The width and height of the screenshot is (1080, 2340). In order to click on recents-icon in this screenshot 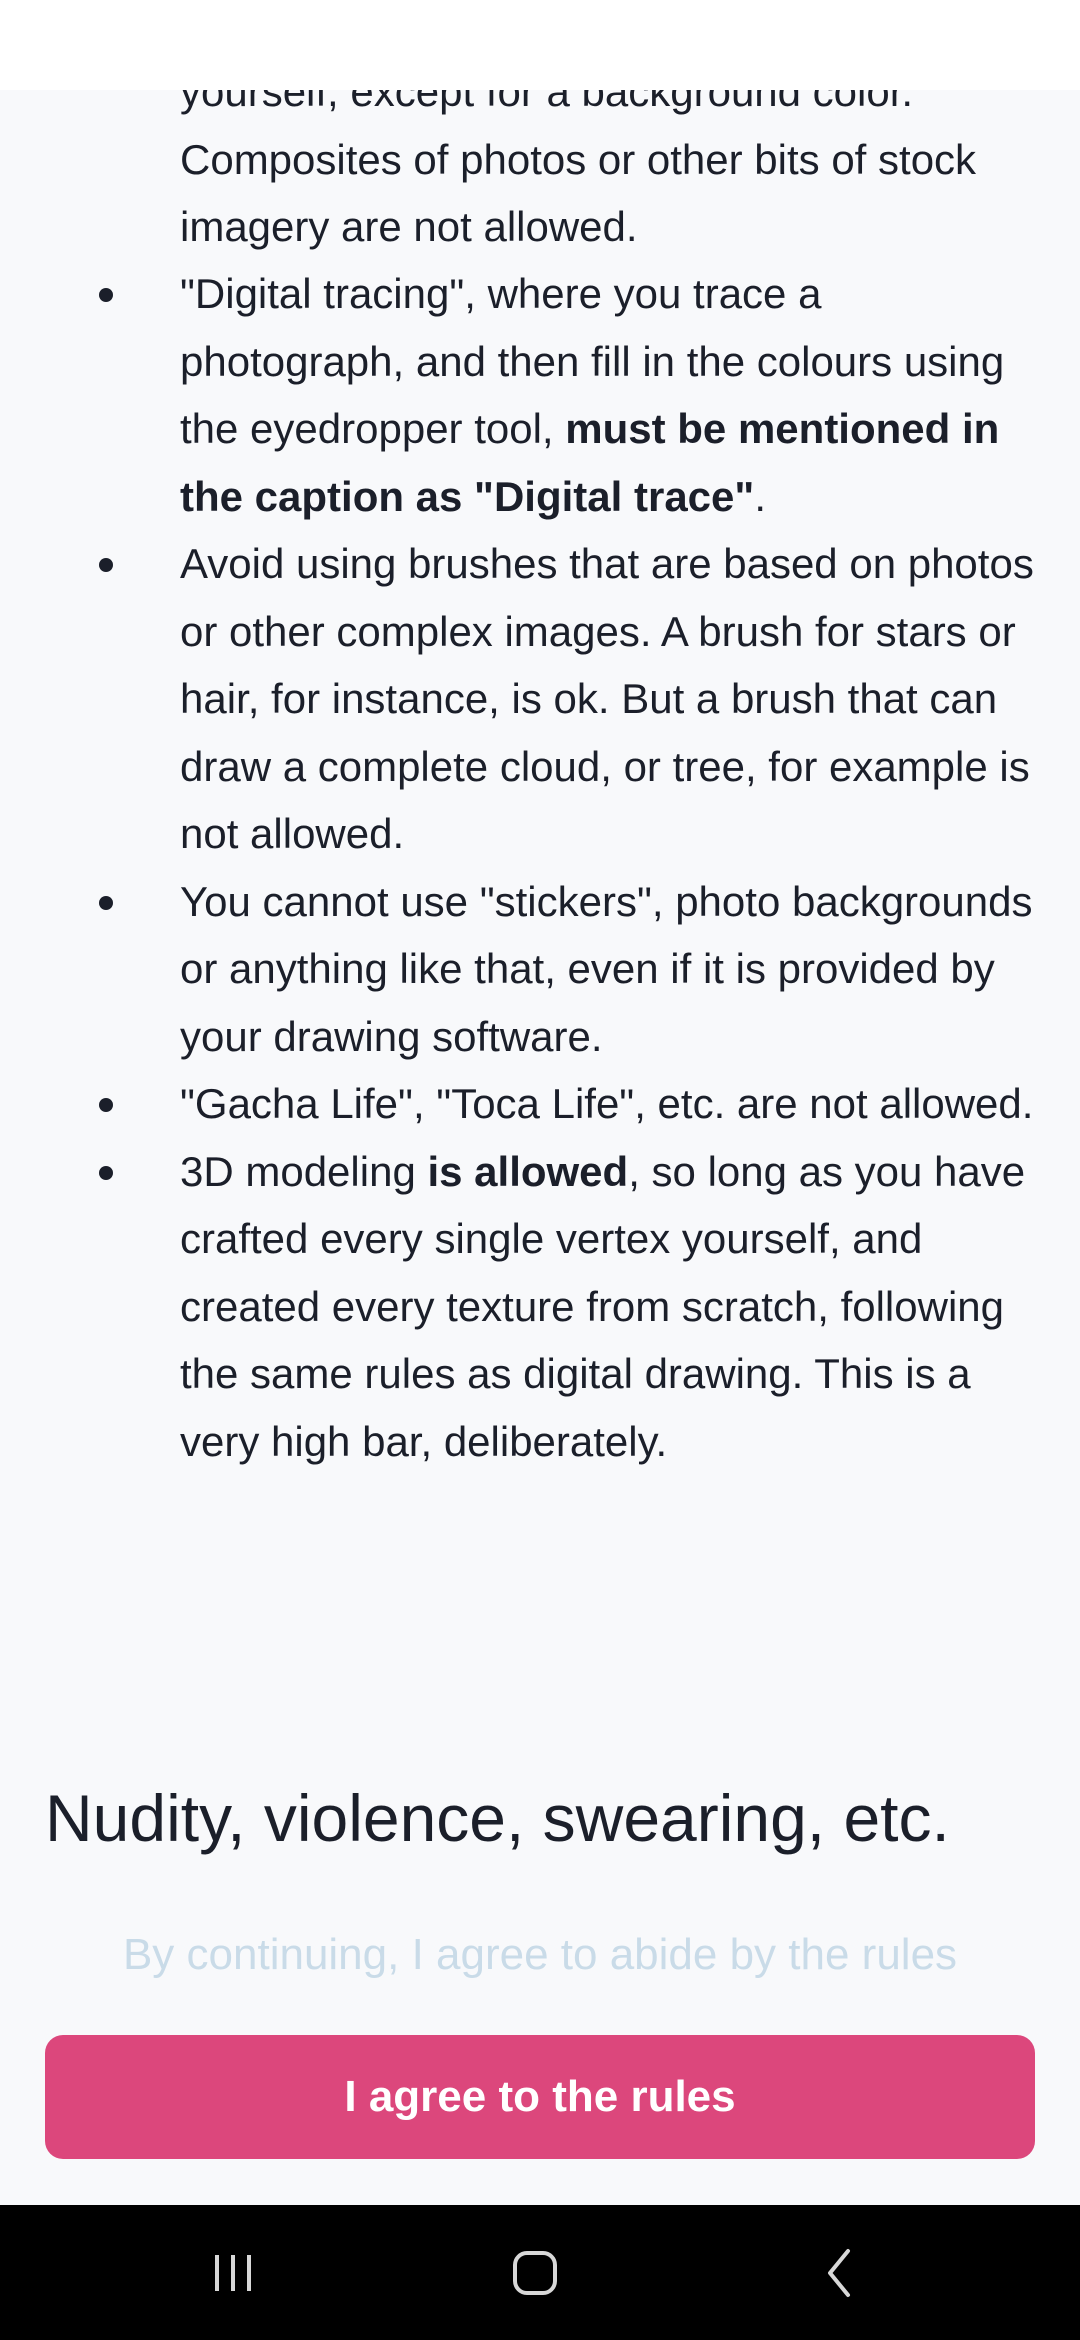, I will do `click(233, 2272)`.